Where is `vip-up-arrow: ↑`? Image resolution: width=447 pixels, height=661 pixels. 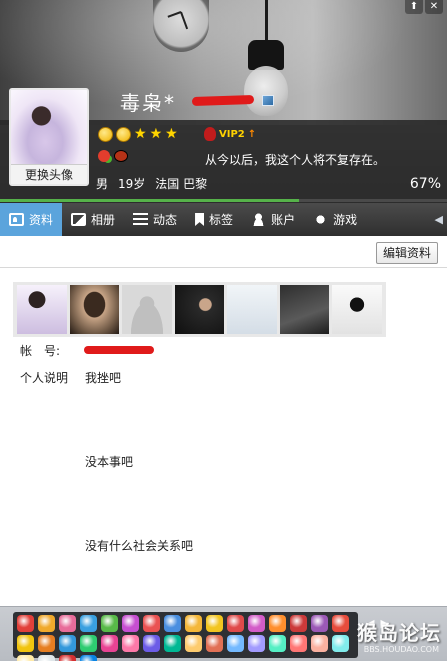 vip-up-arrow: ↑ is located at coordinates (252, 134).